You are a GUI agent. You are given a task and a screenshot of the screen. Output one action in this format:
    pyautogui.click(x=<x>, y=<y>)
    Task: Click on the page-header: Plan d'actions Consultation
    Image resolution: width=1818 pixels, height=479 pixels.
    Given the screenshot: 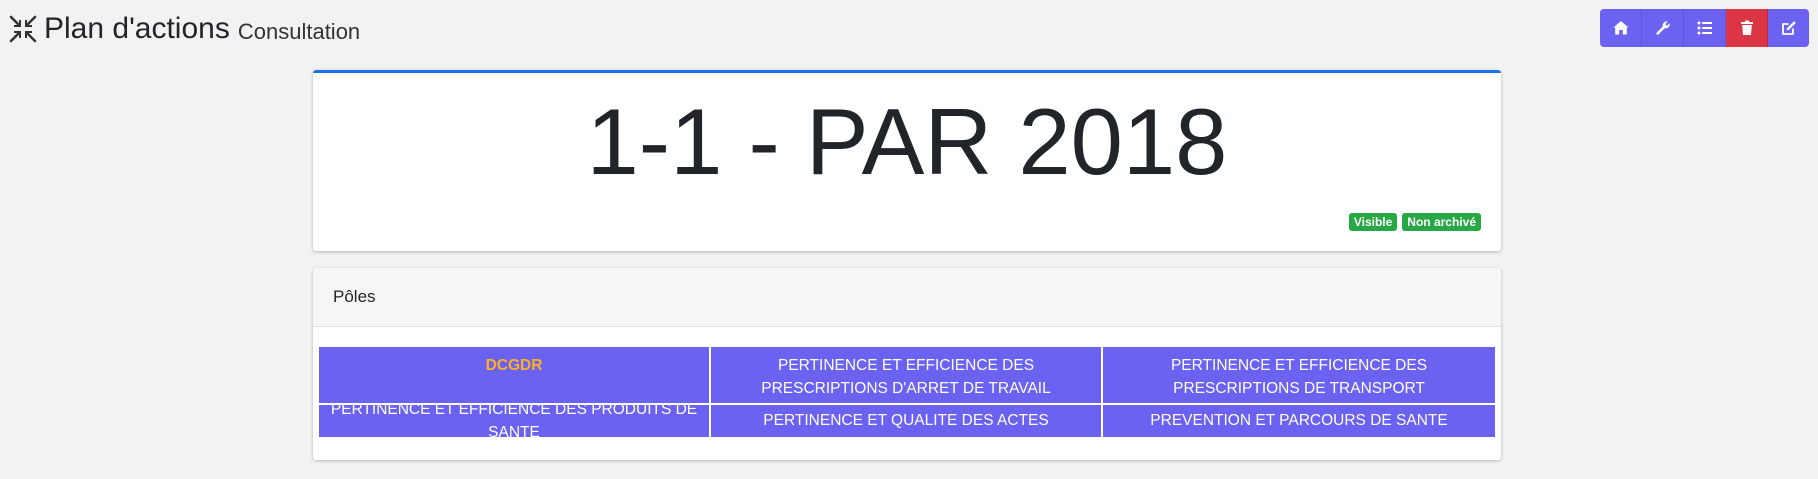 What is the action you would take?
    pyautogui.click(x=184, y=29)
    